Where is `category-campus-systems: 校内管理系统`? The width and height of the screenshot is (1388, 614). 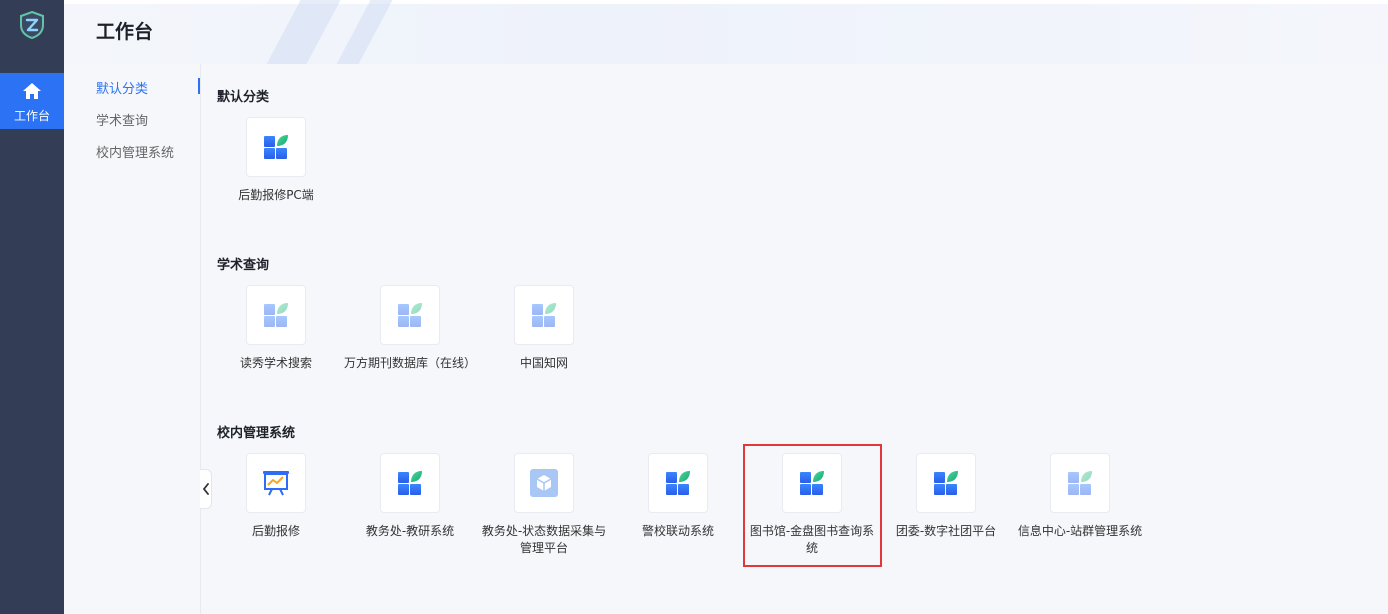
category-campus-systems: 校内管理系统 is located at coordinates (135, 151).